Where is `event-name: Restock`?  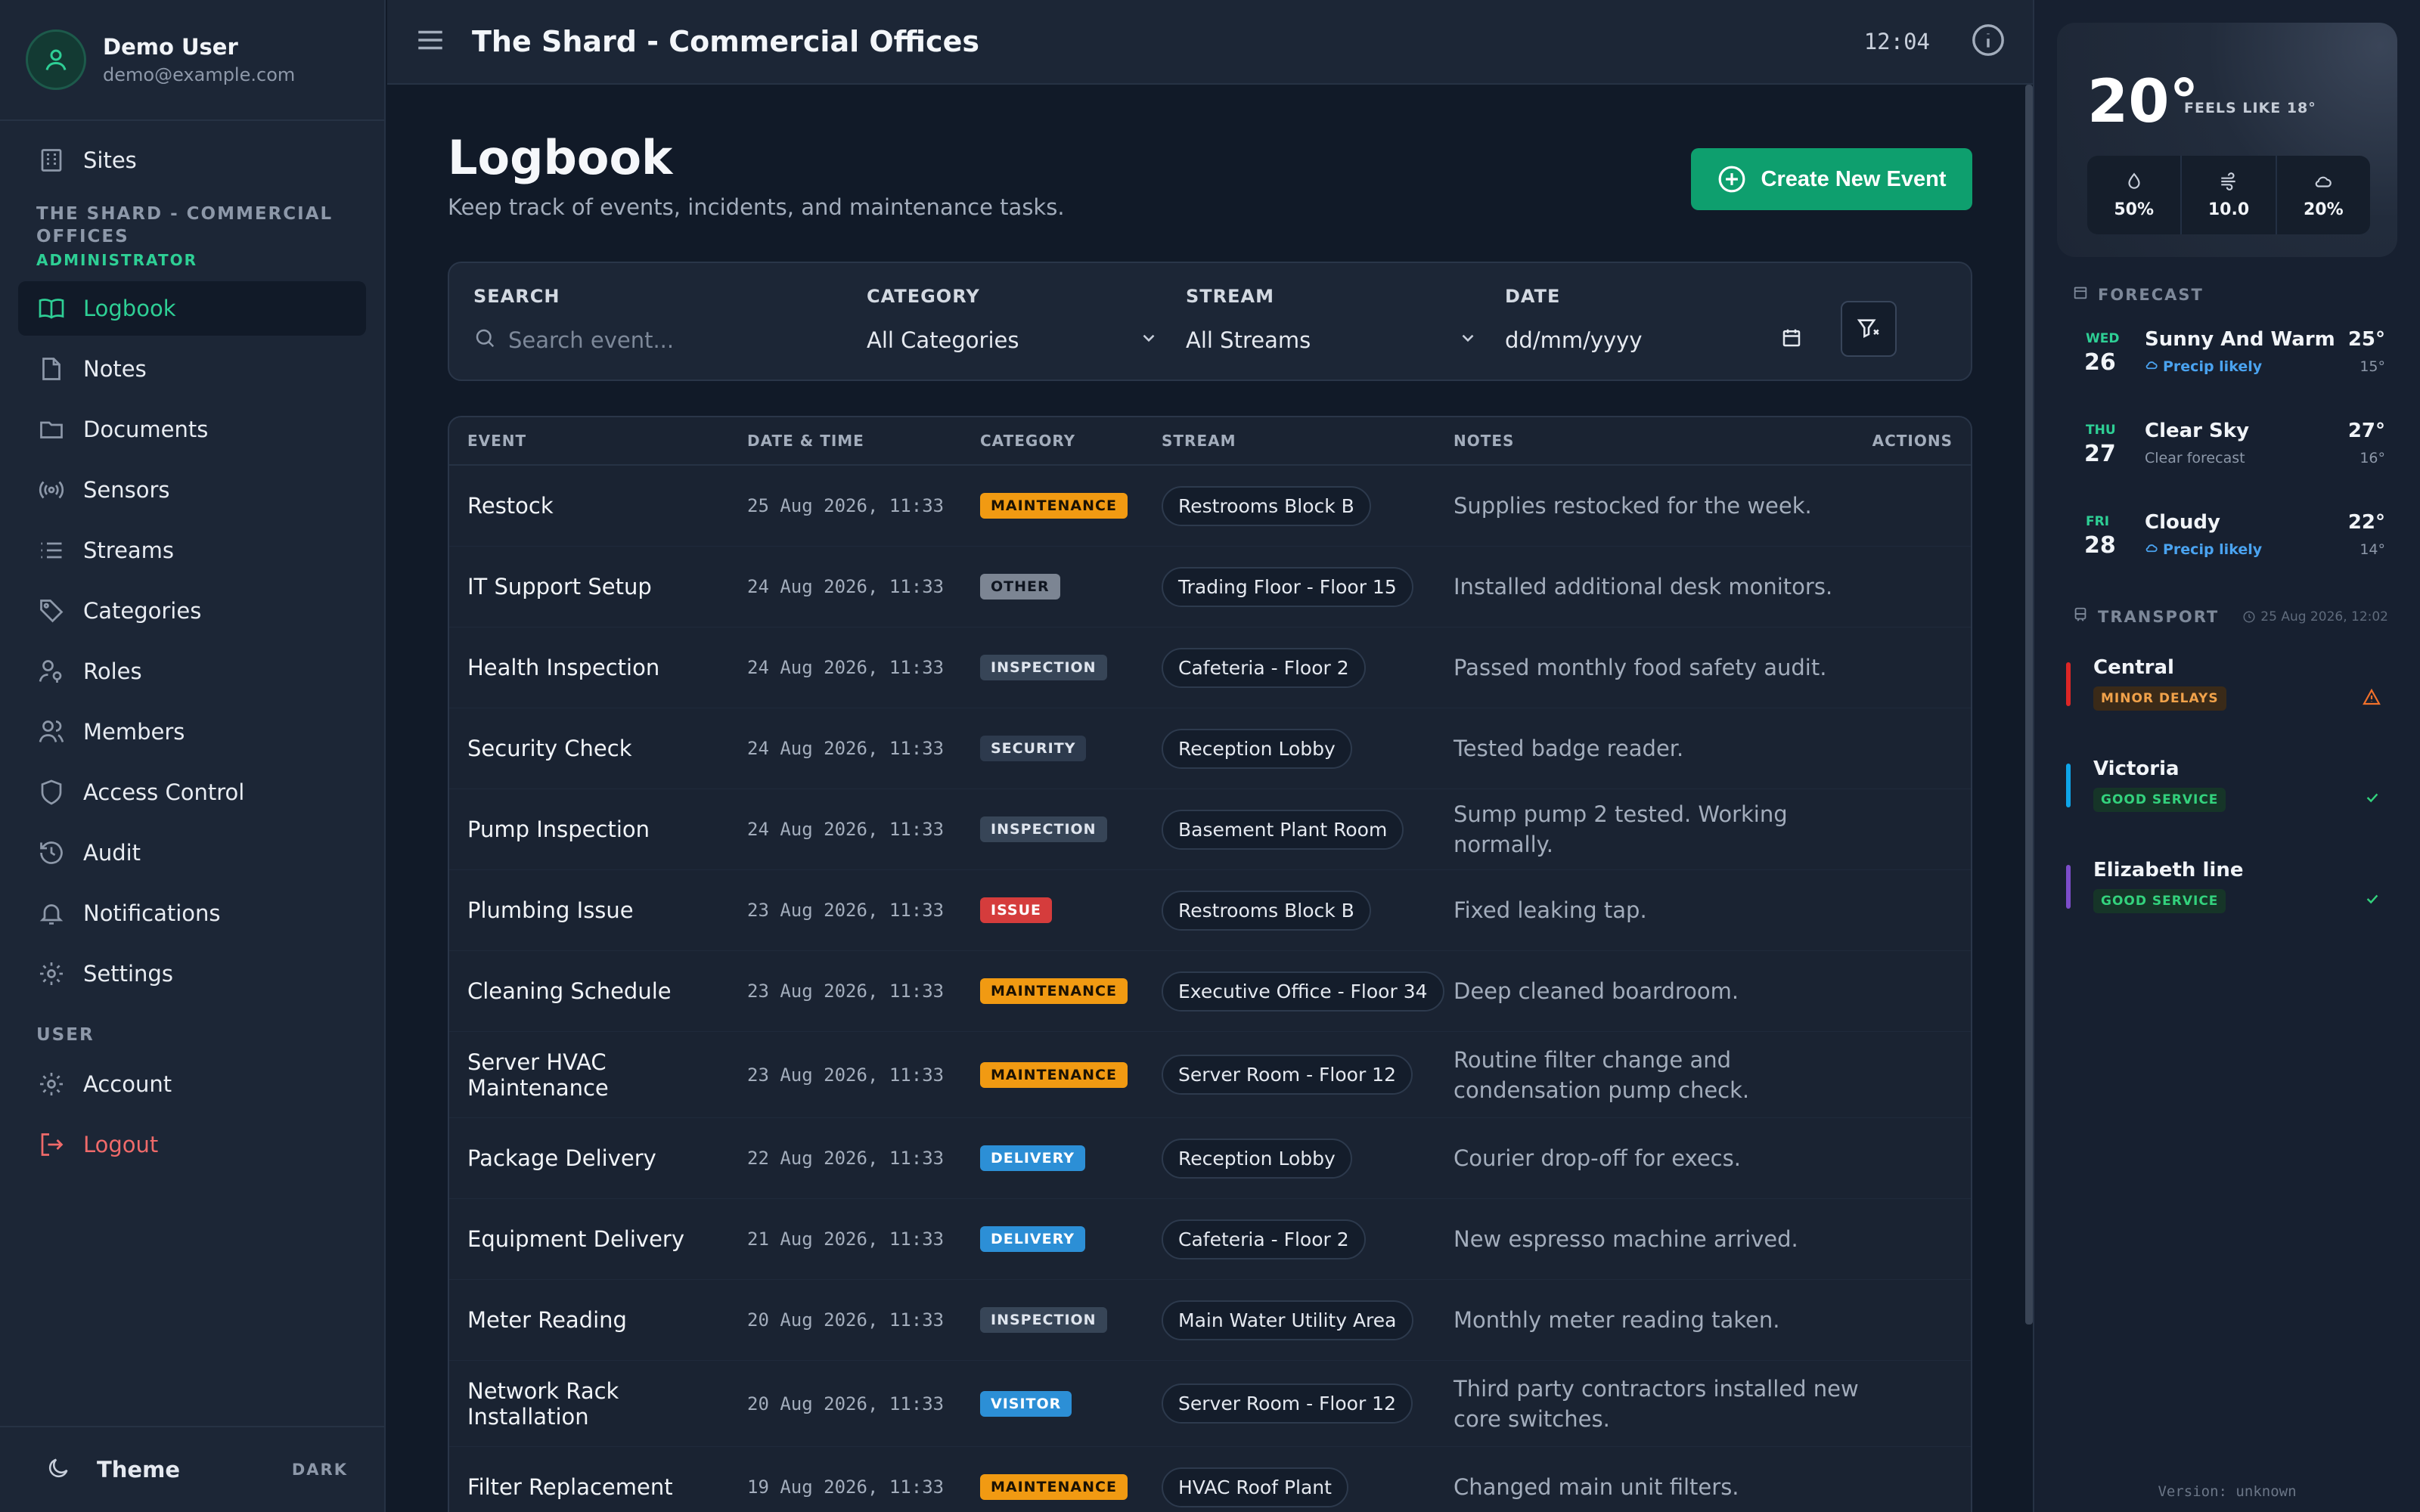 event-name: Restock is located at coordinates (510, 506).